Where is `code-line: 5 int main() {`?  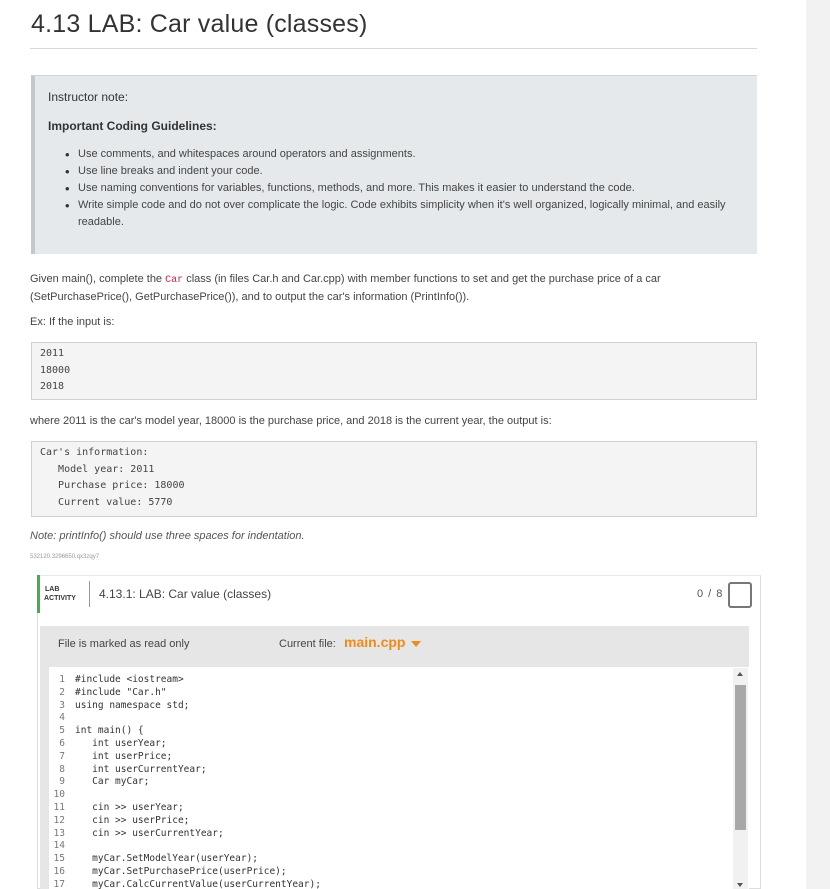
code-line: 5 int main() { is located at coordinates (399, 731).